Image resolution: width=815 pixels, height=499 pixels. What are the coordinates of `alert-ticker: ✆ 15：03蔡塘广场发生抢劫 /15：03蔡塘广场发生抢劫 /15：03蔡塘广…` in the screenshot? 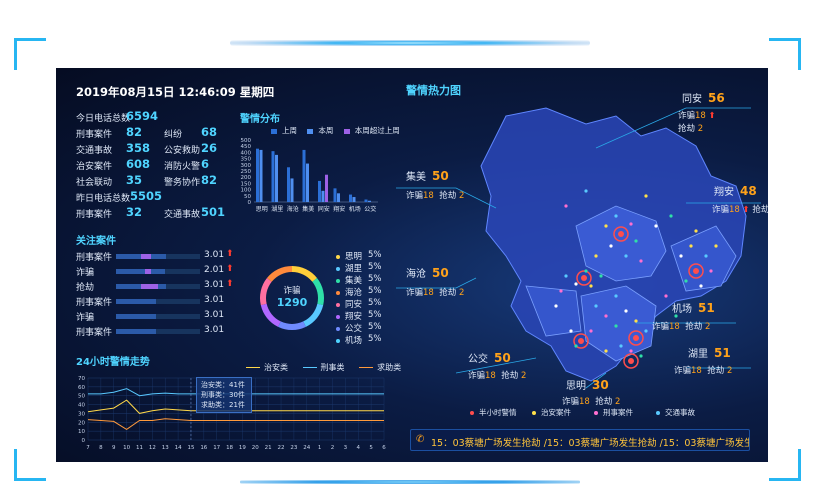 It's located at (580, 440).